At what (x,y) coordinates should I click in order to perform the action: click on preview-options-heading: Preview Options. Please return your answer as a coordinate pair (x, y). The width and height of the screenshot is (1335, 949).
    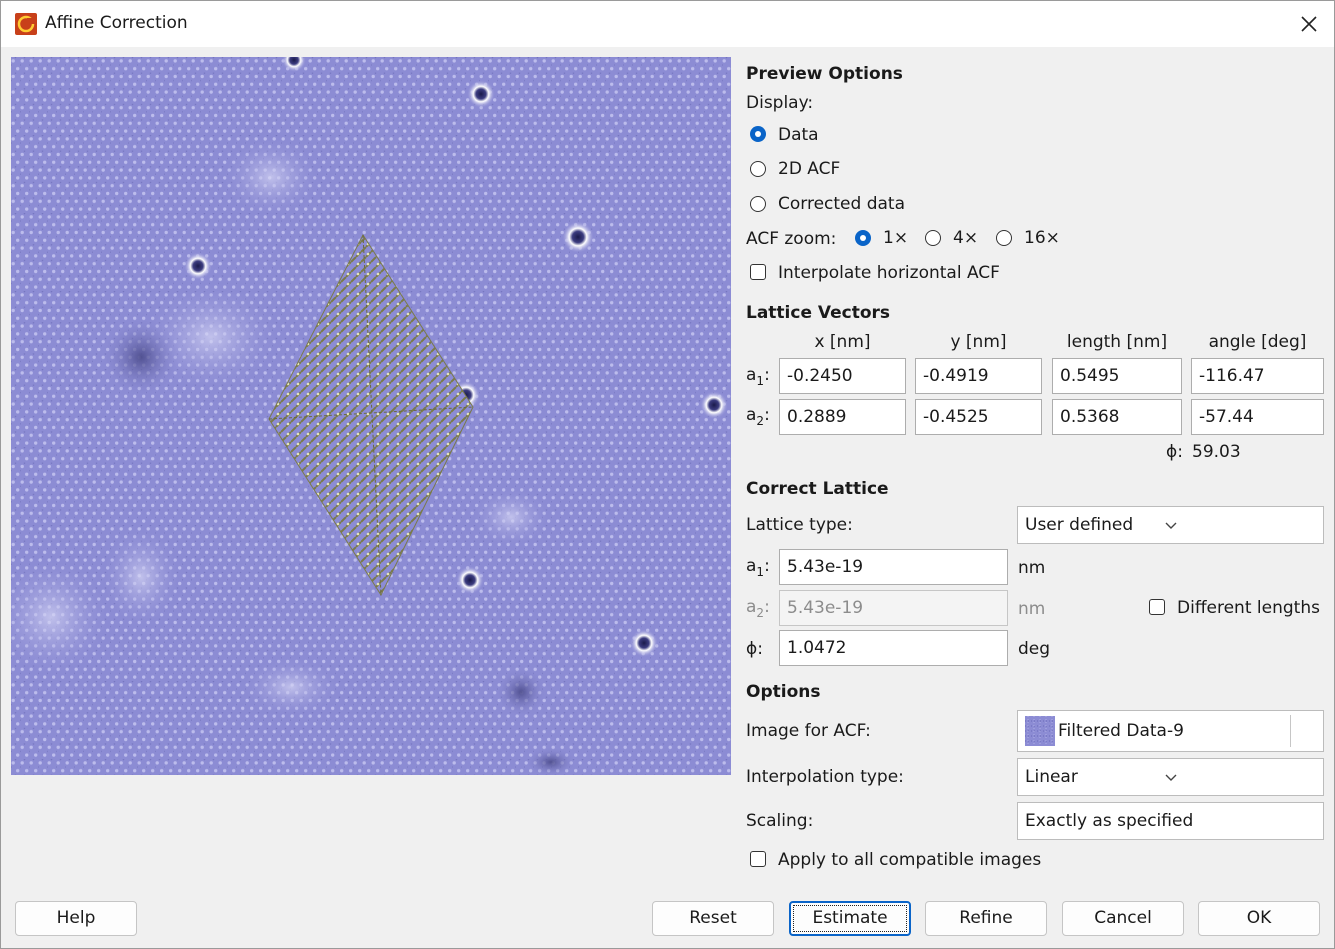
    Looking at the image, I should click on (824, 74).